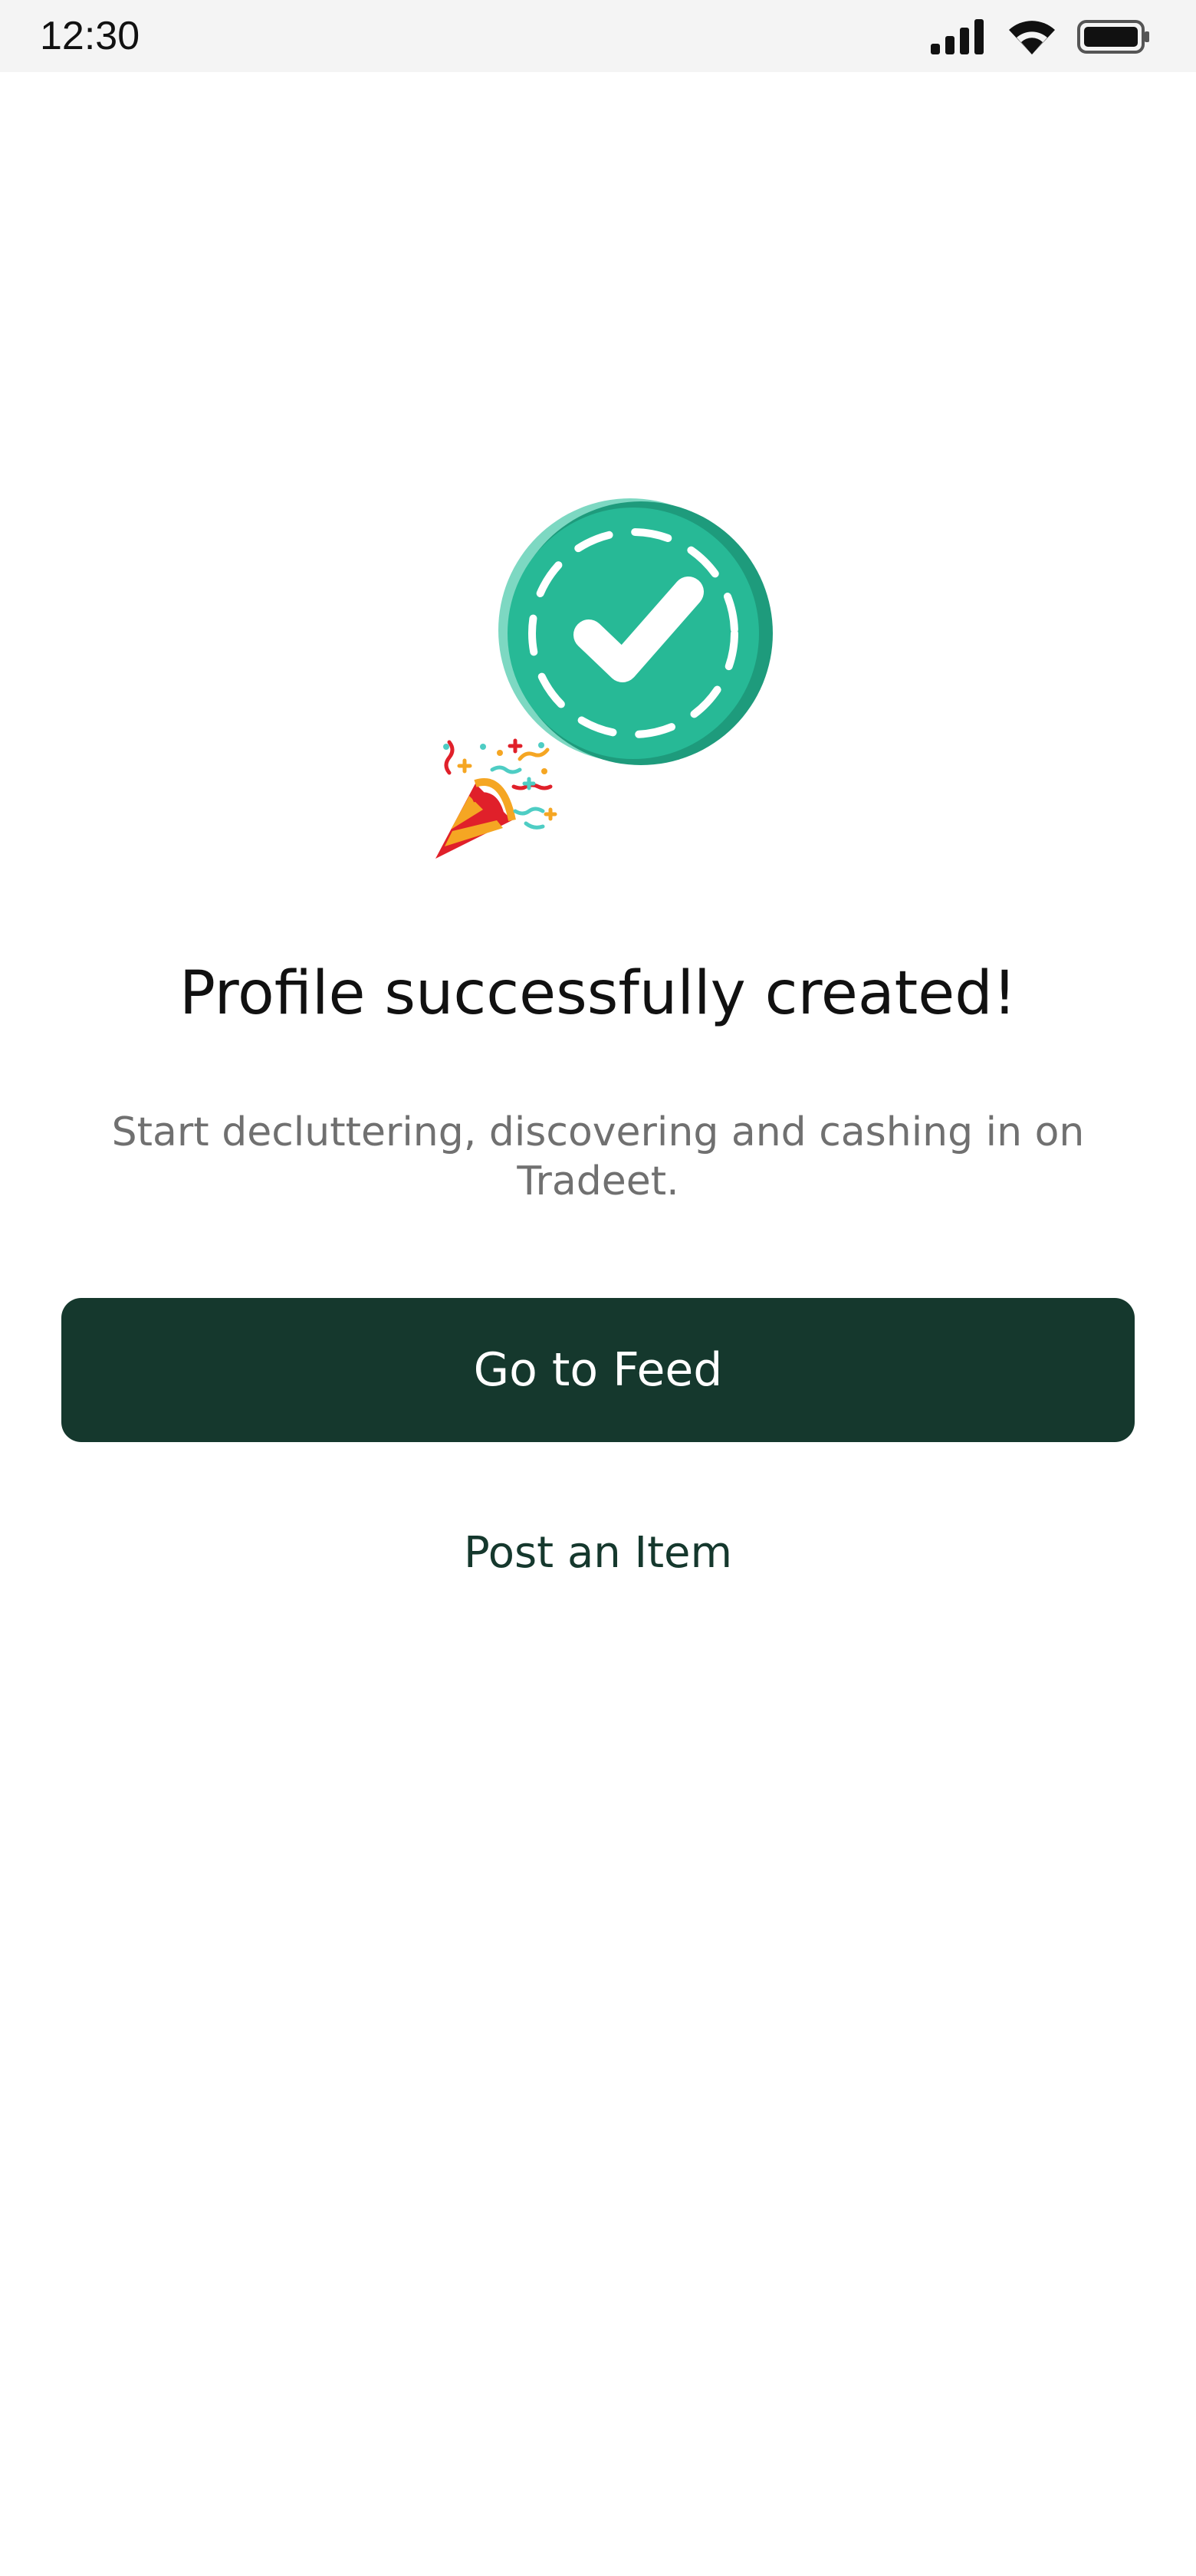 The width and height of the screenshot is (1196, 2576). What do you see at coordinates (635, 631) in the screenshot?
I see `check-circle-icon` at bounding box center [635, 631].